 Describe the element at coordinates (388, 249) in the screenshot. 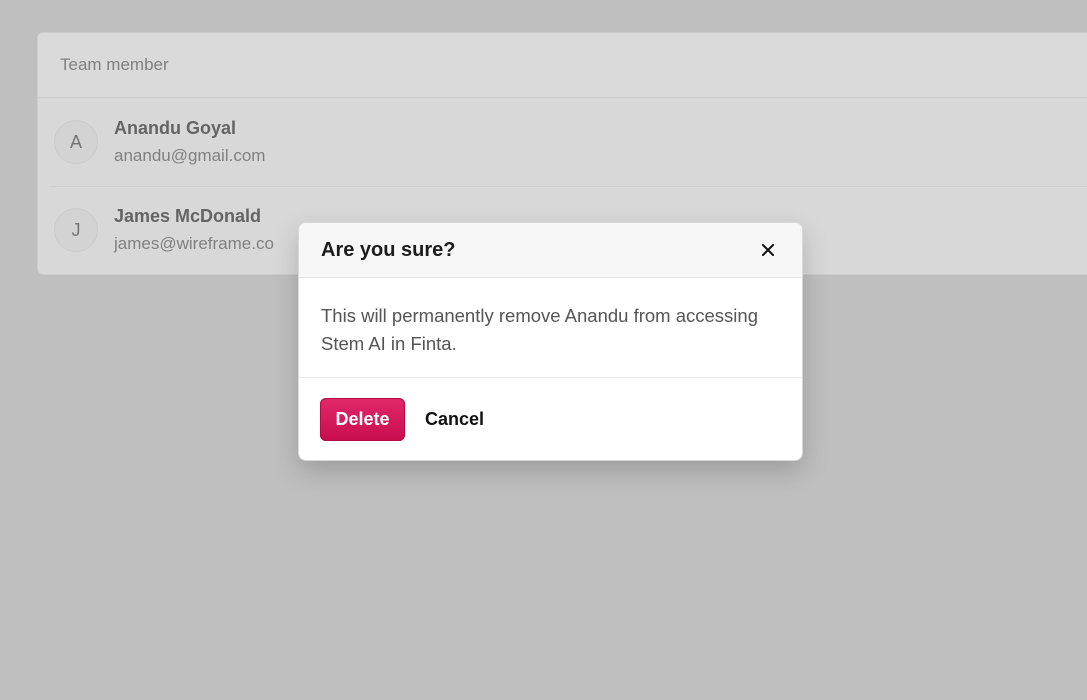

I see `dialog-title: Are you sure?` at that location.